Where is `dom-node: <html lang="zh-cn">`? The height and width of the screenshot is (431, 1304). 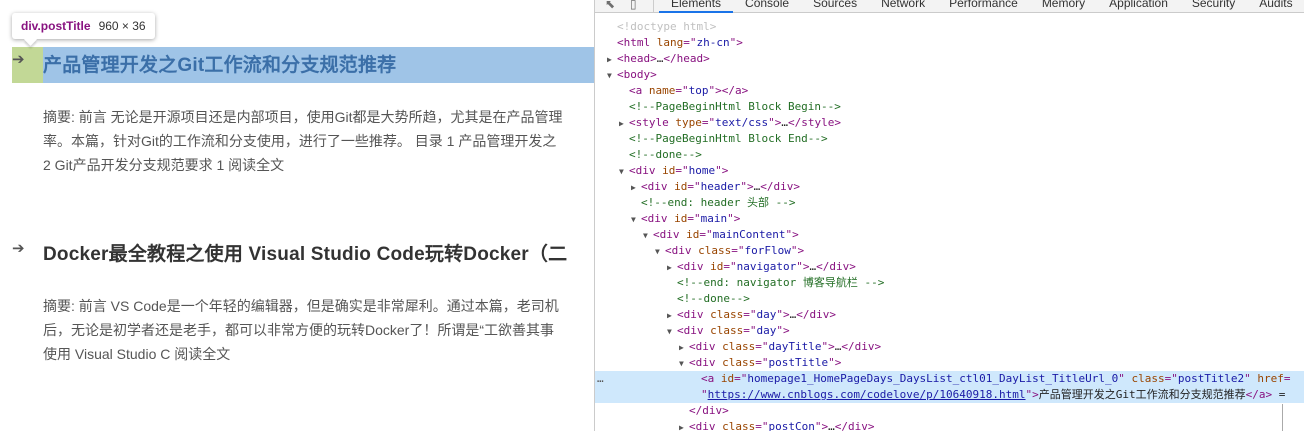
dom-node: <html lang="zh-cn"> is located at coordinates (949, 43).